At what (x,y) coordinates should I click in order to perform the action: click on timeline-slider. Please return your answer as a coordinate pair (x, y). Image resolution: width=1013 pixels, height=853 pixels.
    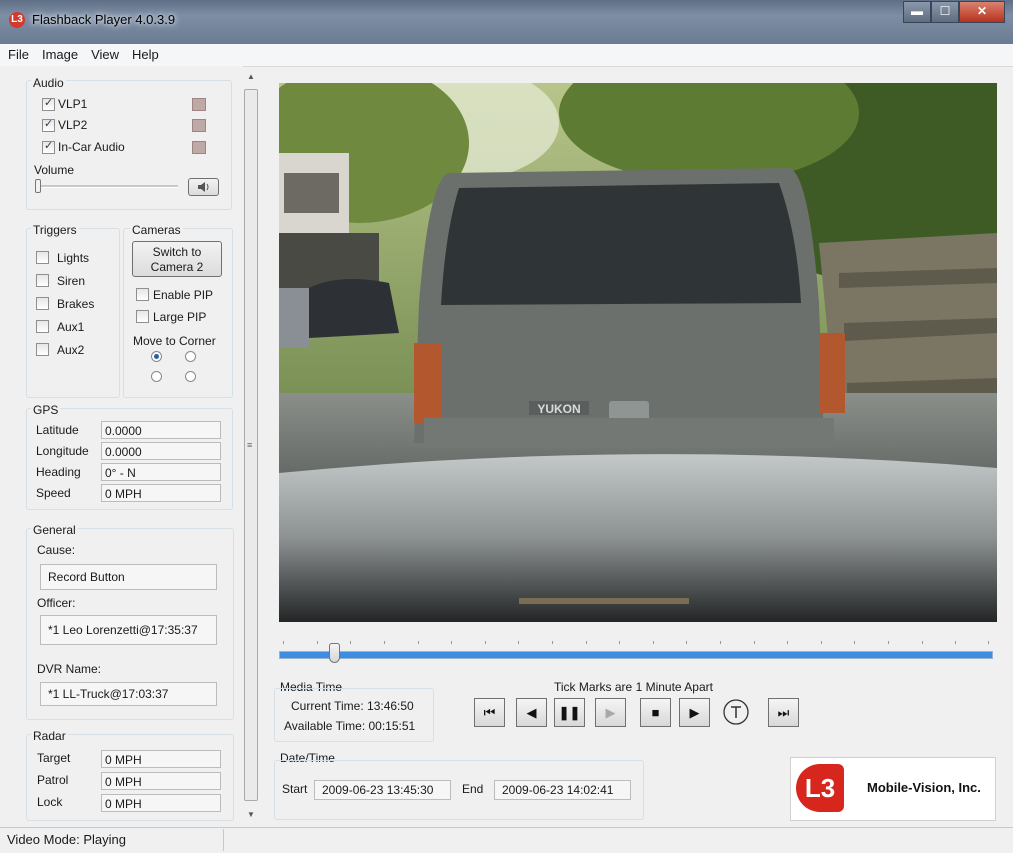
    Looking at the image, I should click on (636, 650).